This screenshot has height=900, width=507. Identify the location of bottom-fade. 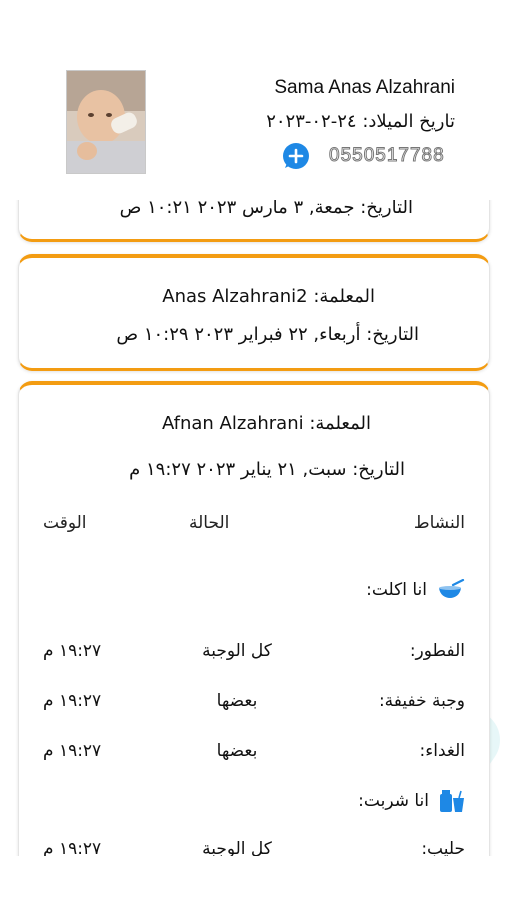
(253, 878).